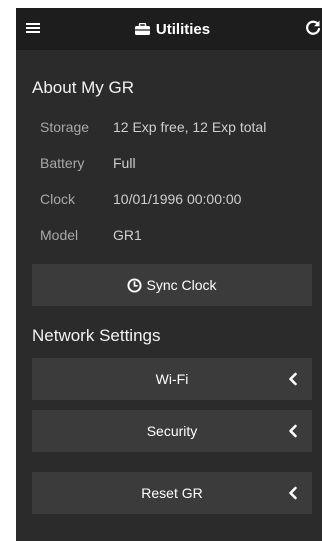  What do you see at coordinates (181, 163) in the screenshot?
I see `info-row-battery: Battery Full` at bounding box center [181, 163].